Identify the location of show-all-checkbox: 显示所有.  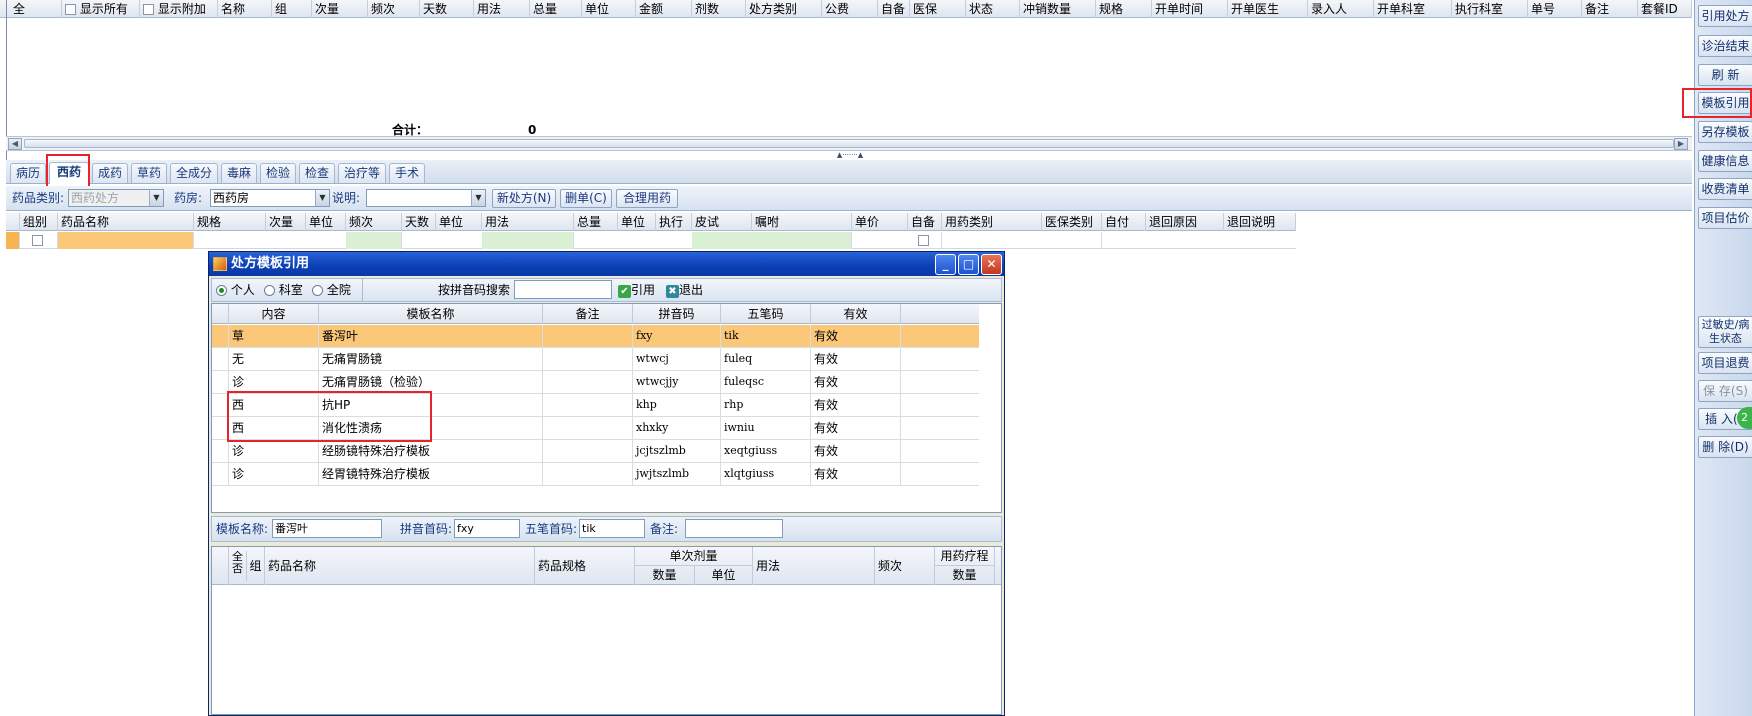
(101, 9).